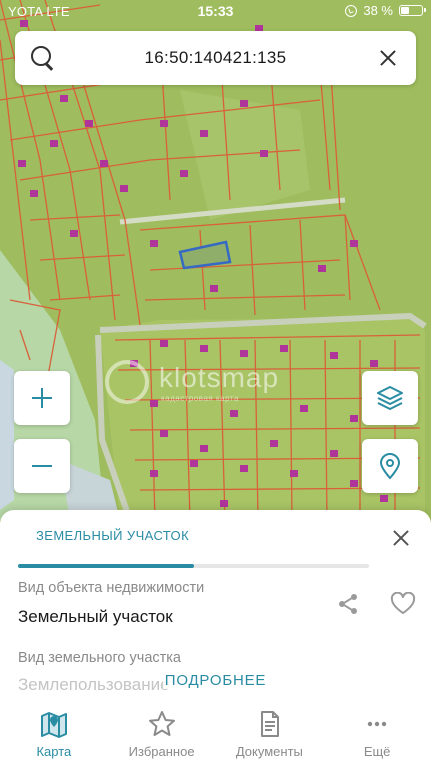 Image resolution: width=431 pixels, height=768 pixels. What do you see at coordinates (95, 616) in the screenshot?
I see `field-value-object-type: Земельный участок` at bounding box center [95, 616].